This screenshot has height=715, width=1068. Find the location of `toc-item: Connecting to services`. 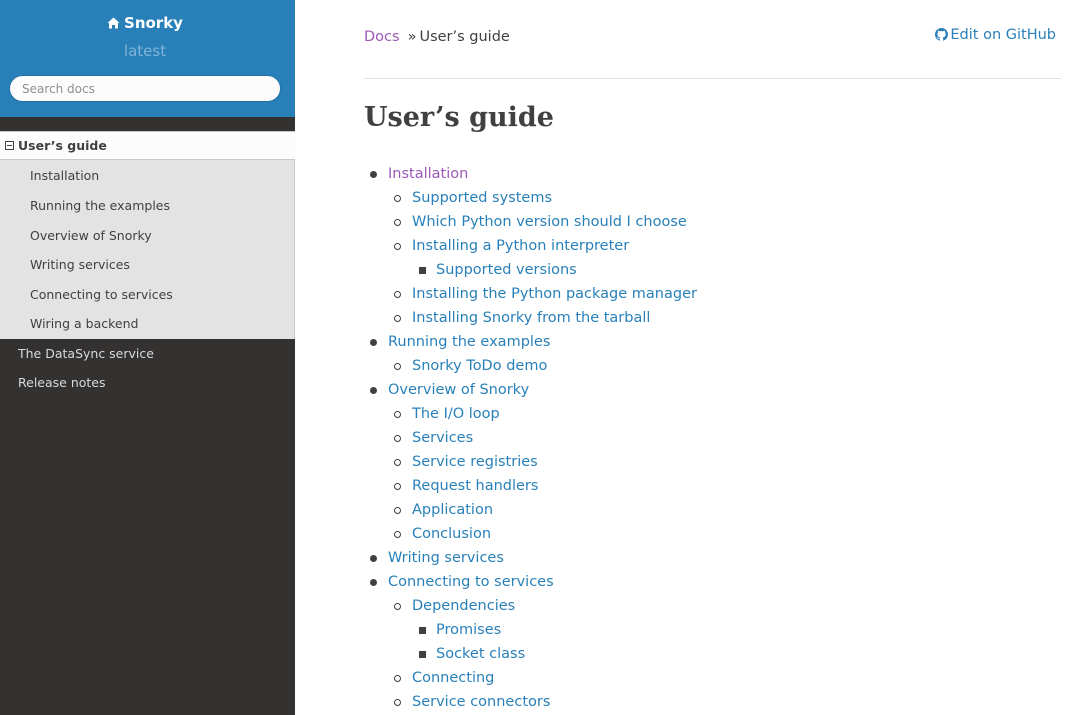

toc-item: Connecting to services is located at coordinates (530, 582).